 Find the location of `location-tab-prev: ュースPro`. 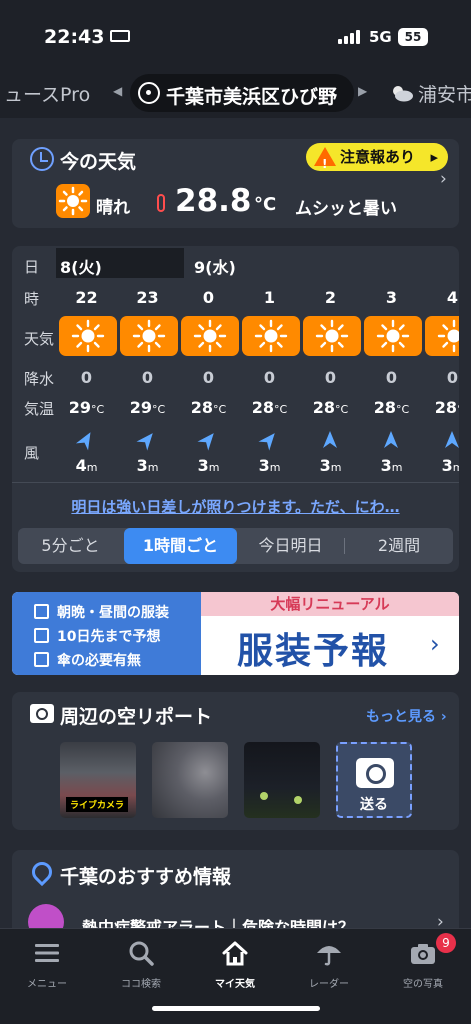

location-tab-prev: ュースPro is located at coordinates (47, 93).